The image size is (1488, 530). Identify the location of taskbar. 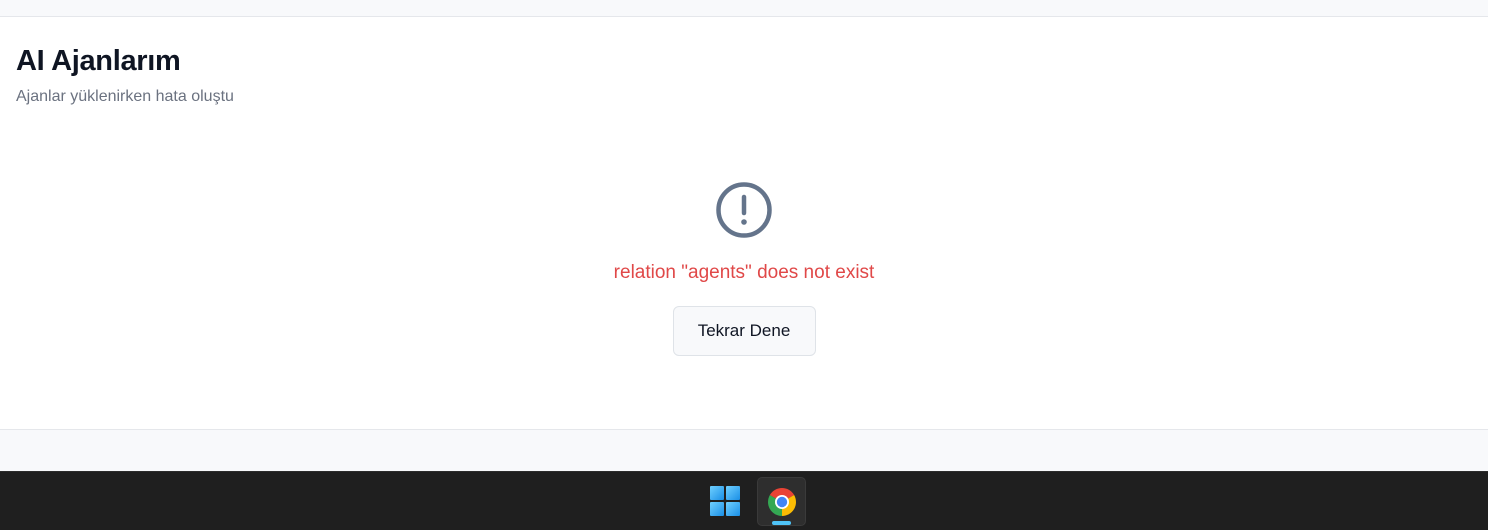
(744, 500).